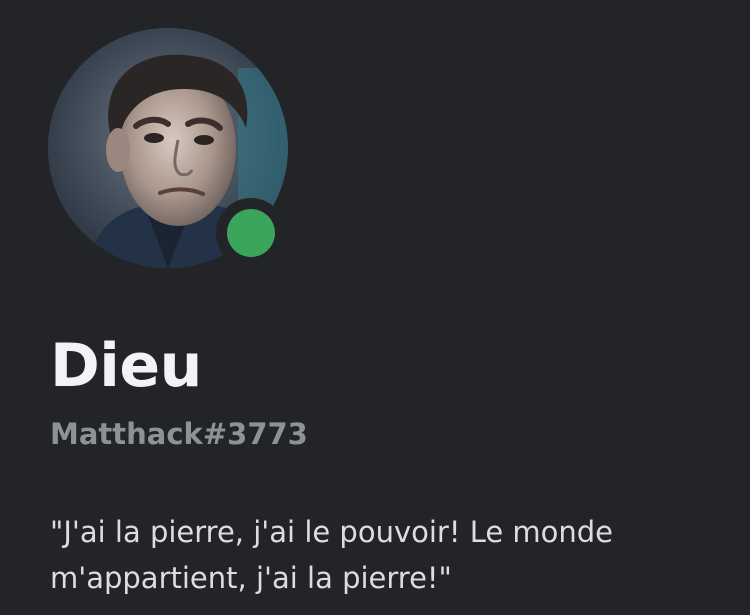 This screenshot has width=750, height=615. What do you see at coordinates (179, 434) in the screenshot?
I see `username-tag: Matthack#3773` at bounding box center [179, 434].